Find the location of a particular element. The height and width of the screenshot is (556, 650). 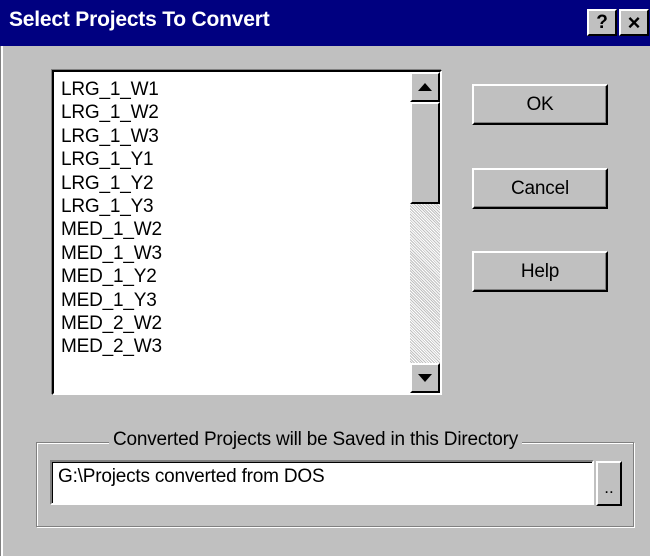

list-item: MED_1_W2 is located at coordinates (111, 229).